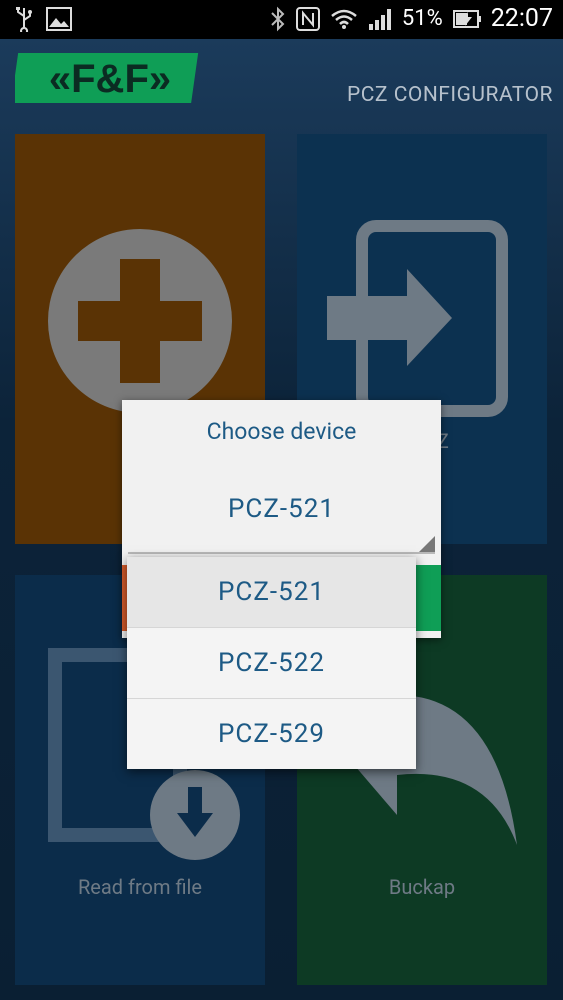 This screenshot has width=563, height=1000. Describe the element at coordinates (271, 734) in the screenshot. I see `device-option-pcz-529: PCZ-529` at that location.